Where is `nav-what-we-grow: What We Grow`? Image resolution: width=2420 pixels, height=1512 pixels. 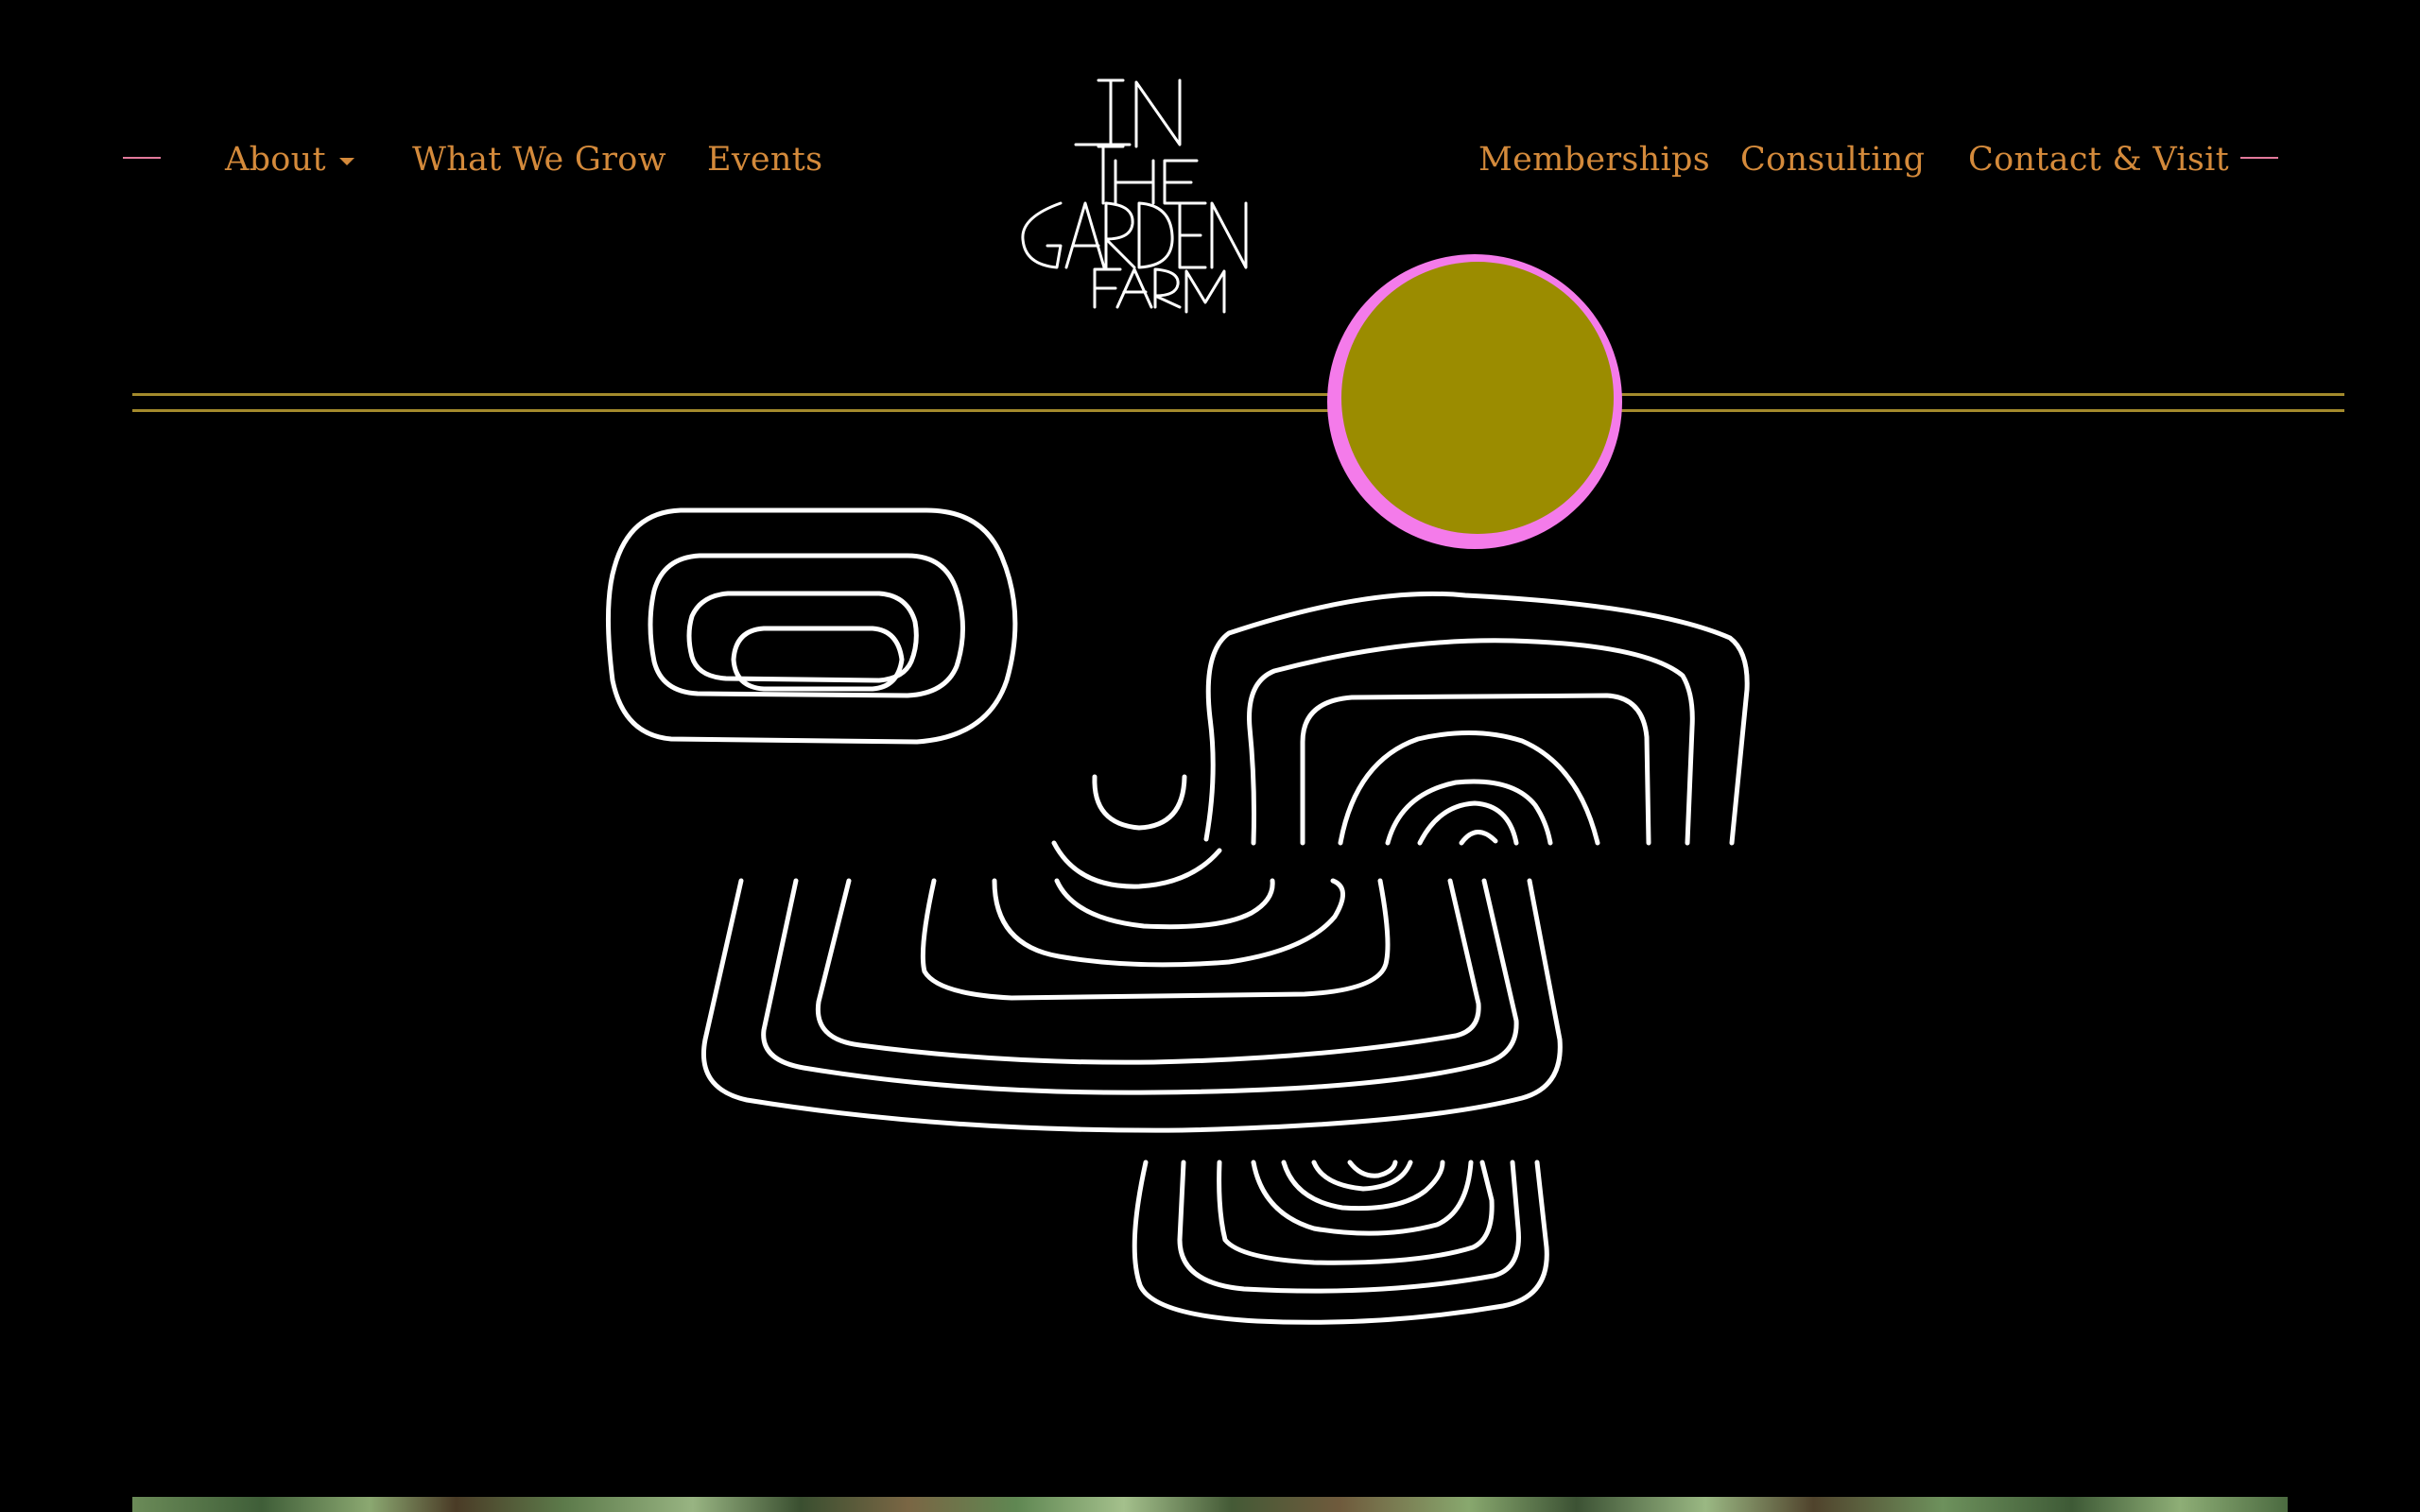 nav-what-we-grow: What We Grow is located at coordinates (539, 159).